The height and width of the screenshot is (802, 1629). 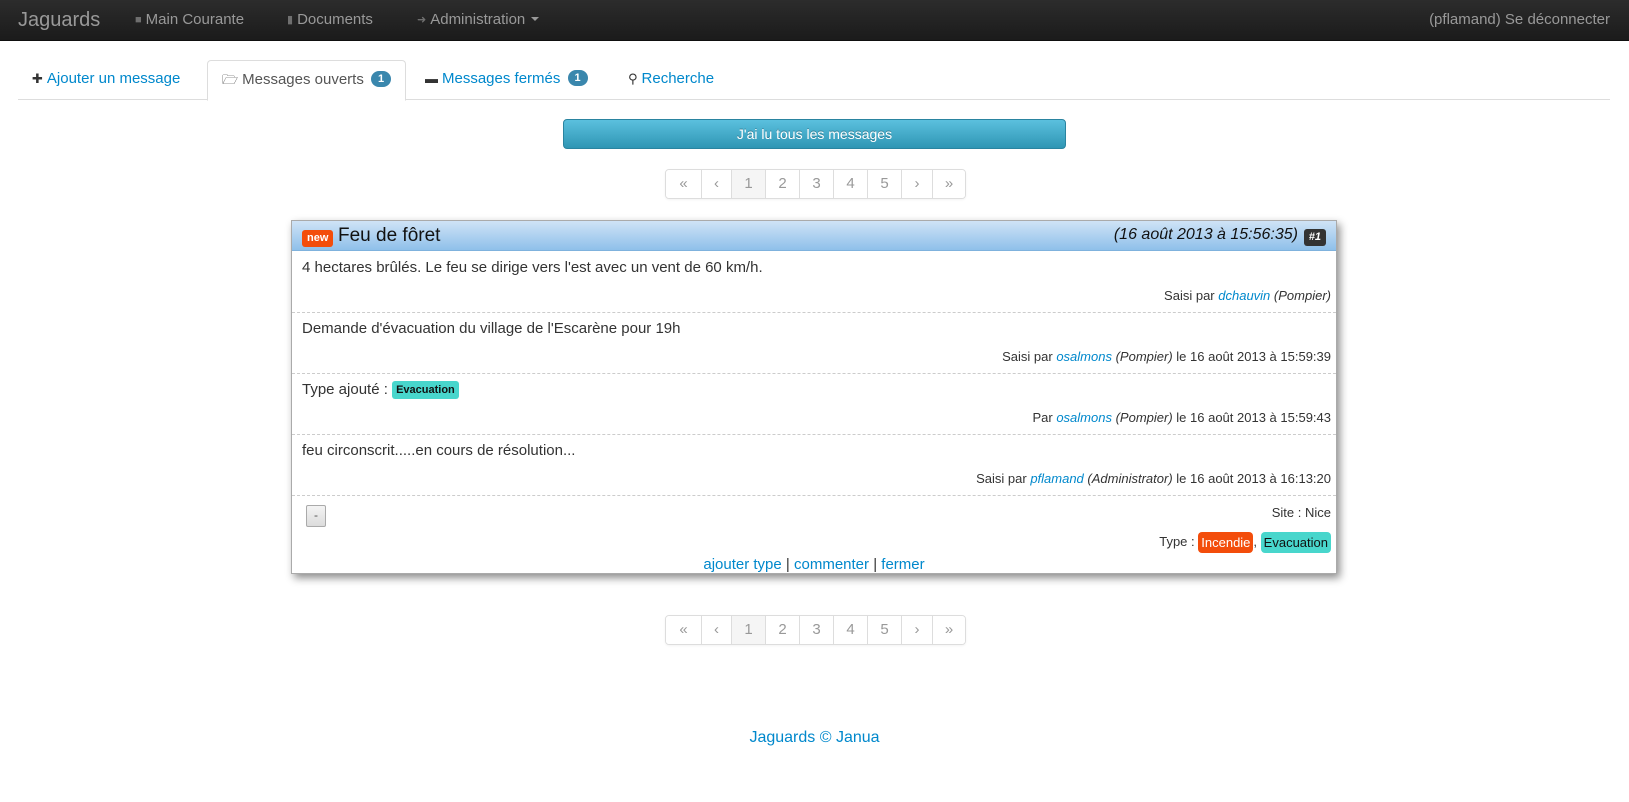 I want to click on nav-administration-dropdown: ➜ Administration, so click(x=478, y=20).